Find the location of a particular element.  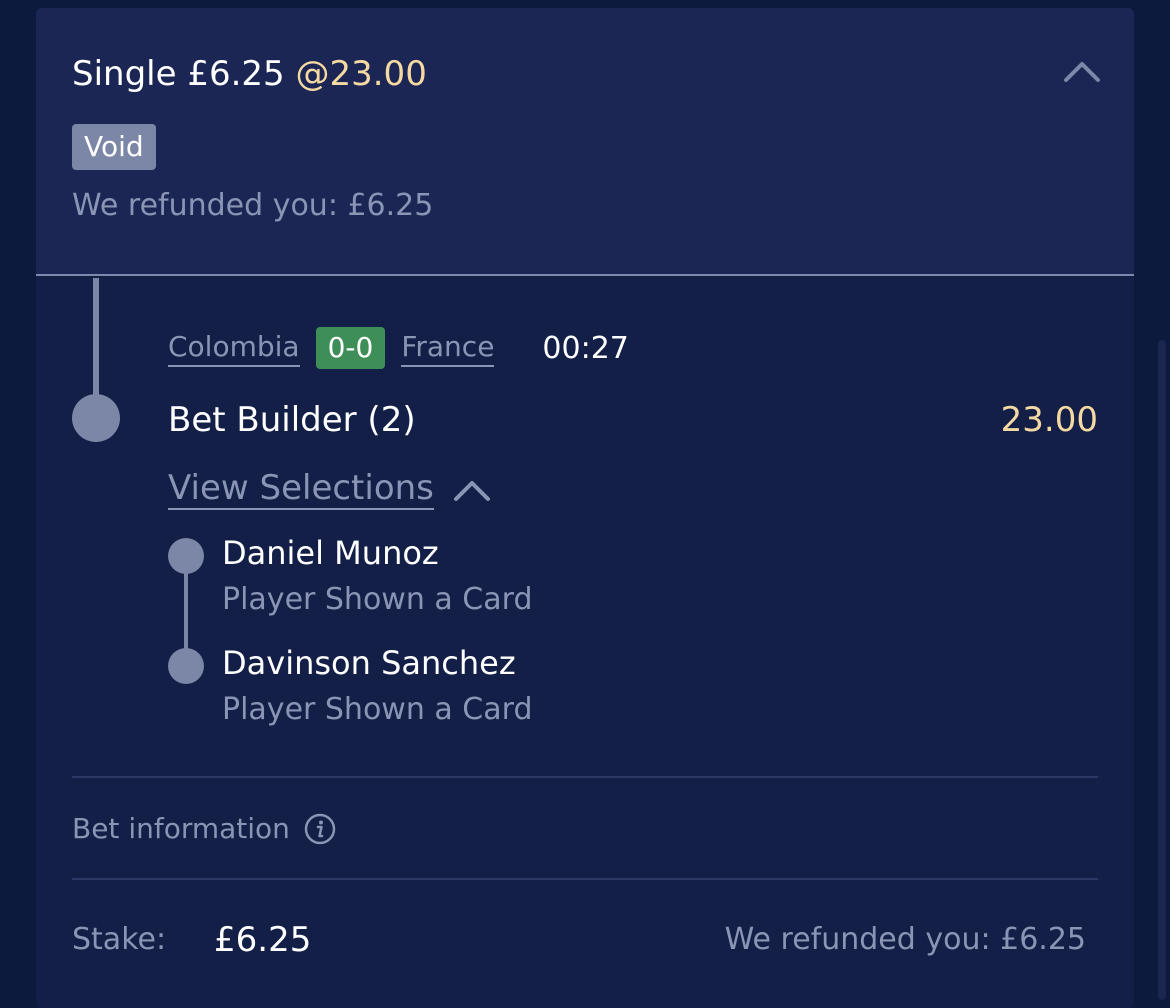

market-odds: 23.00 is located at coordinates (1049, 420).